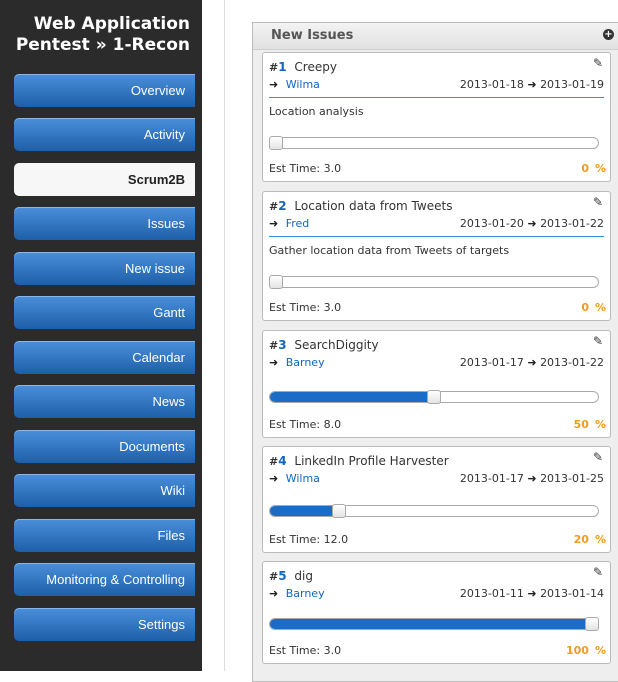  What do you see at coordinates (608, 34) in the screenshot?
I see `plus-circle-icon: +` at bounding box center [608, 34].